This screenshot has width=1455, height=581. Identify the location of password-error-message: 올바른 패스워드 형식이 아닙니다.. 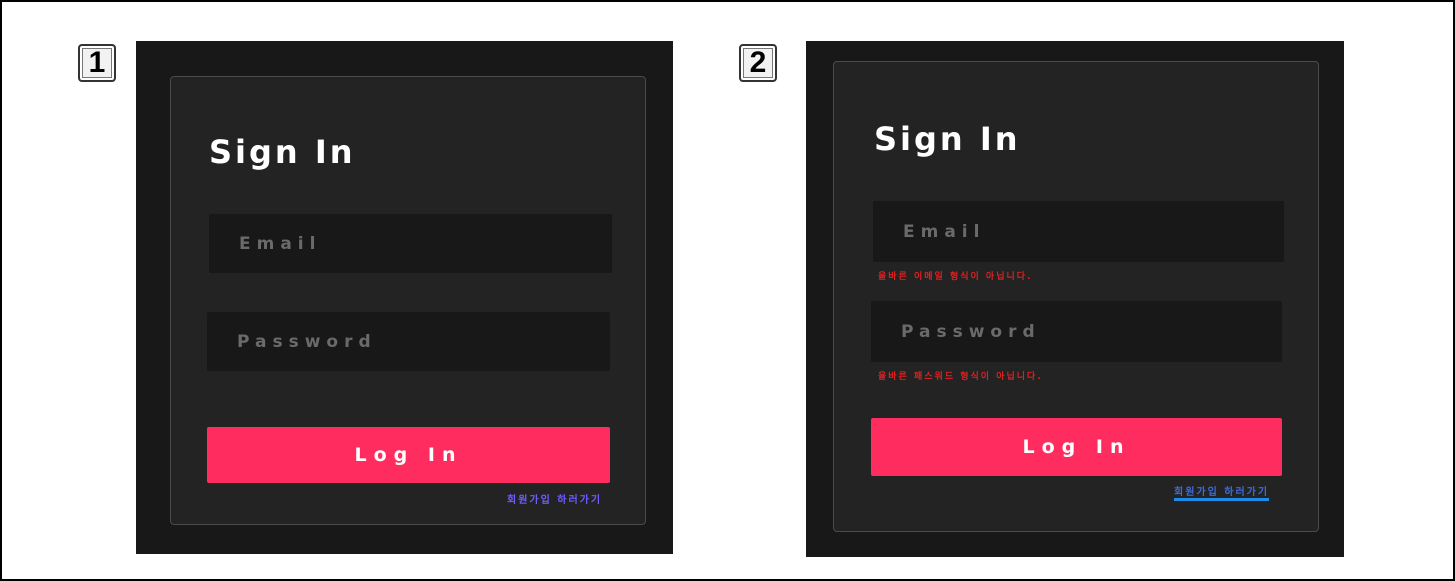
(960, 377).